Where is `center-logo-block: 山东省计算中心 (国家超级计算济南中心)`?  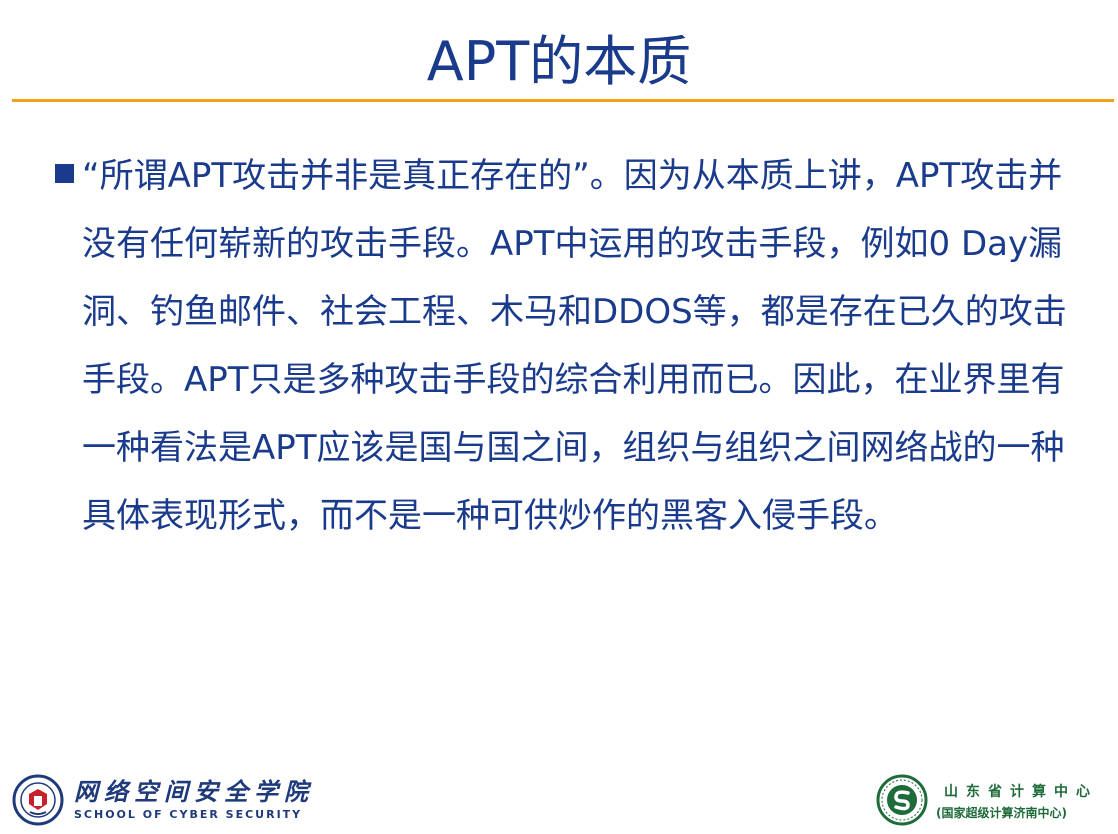
center-logo-block: 山东省计算中心 (国家超级计算济南中心) is located at coordinates (987, 802).